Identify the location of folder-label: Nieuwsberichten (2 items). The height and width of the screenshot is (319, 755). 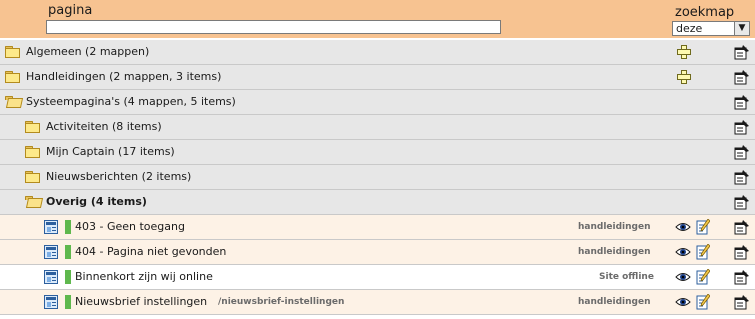
(118, 176).